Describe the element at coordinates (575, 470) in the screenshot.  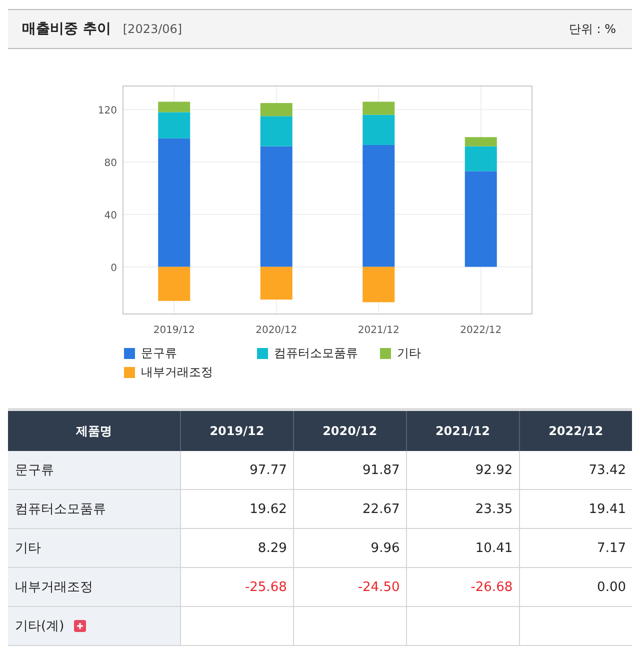
I see `table-cell: 73.42` at that location.